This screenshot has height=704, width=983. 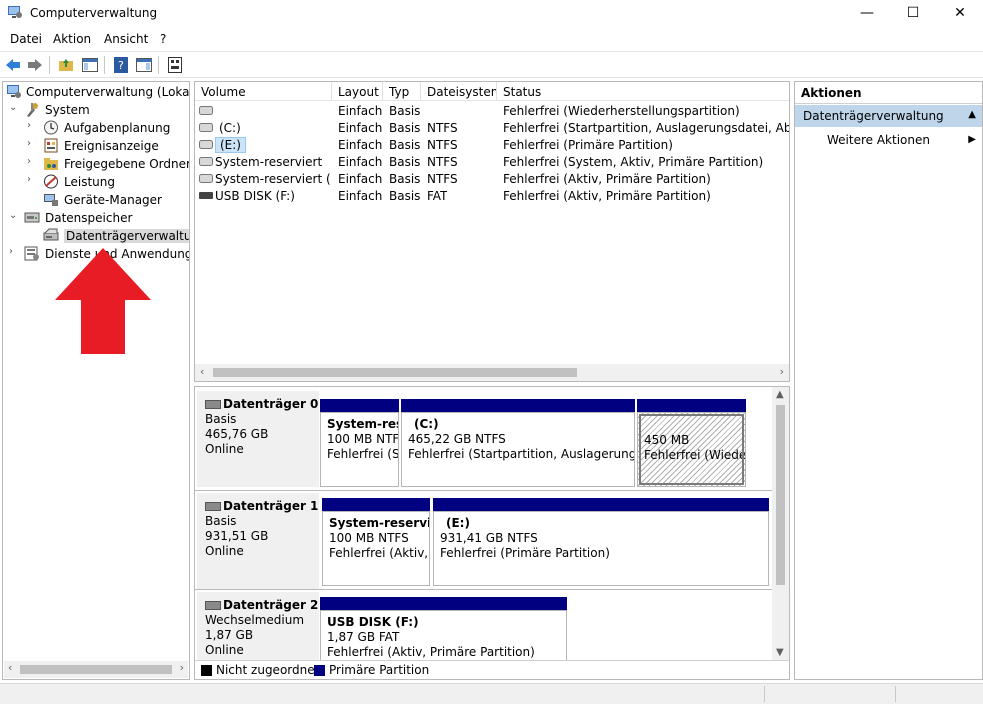 I want to click on partition-status: Fehlerfrei (Aktiv, Primäre Partition), so click(x=431, y=652).